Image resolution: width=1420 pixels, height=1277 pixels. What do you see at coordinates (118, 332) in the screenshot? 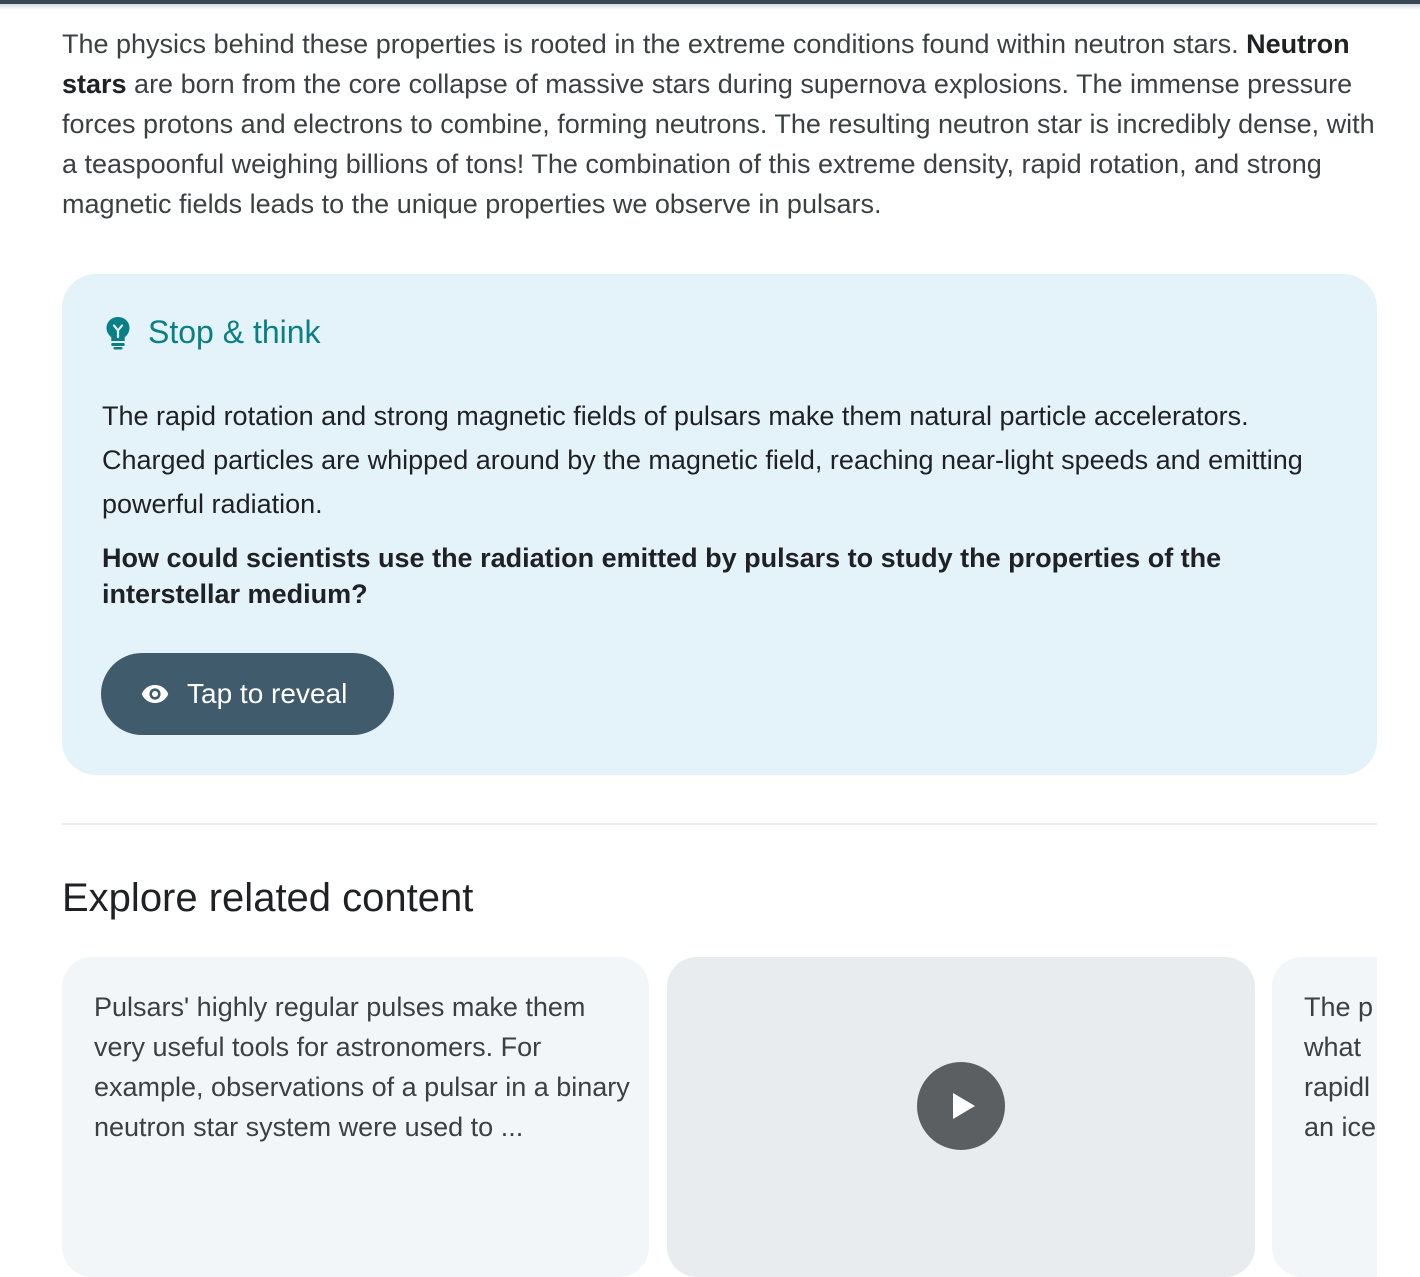
I see `lightbulb-icon` at bounding box center [118, 332].